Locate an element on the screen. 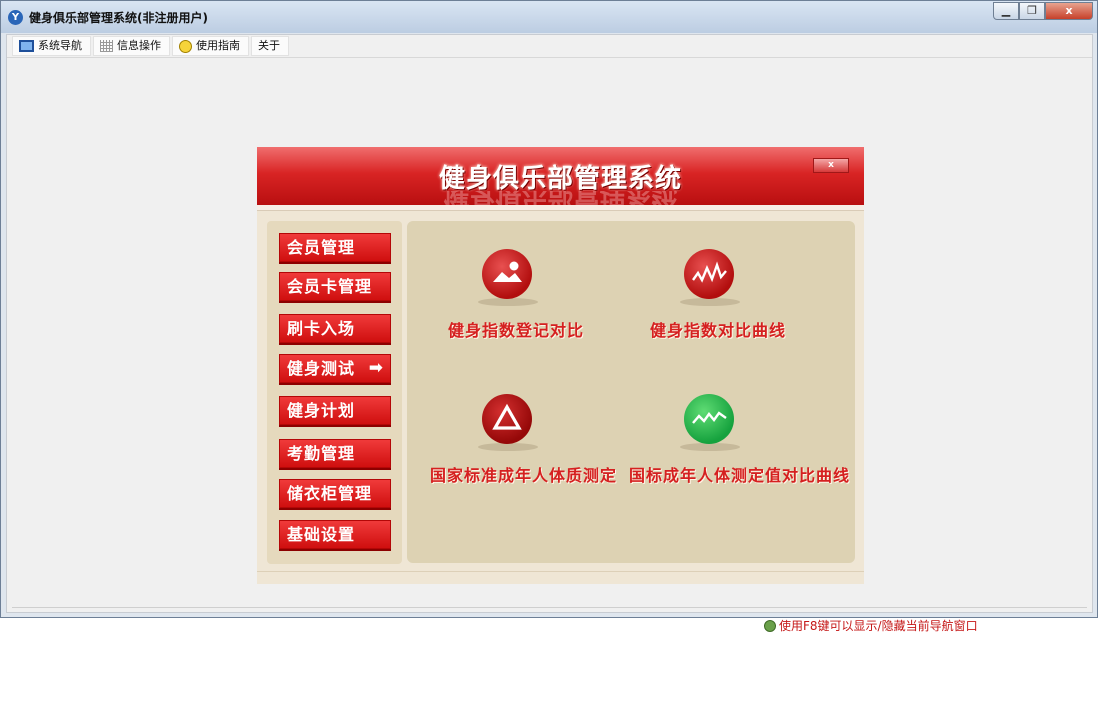 Image resolution: width=1098 pixels, height=726 pixels. minimize-button: ▁ is located at coordinates (1006, 11).